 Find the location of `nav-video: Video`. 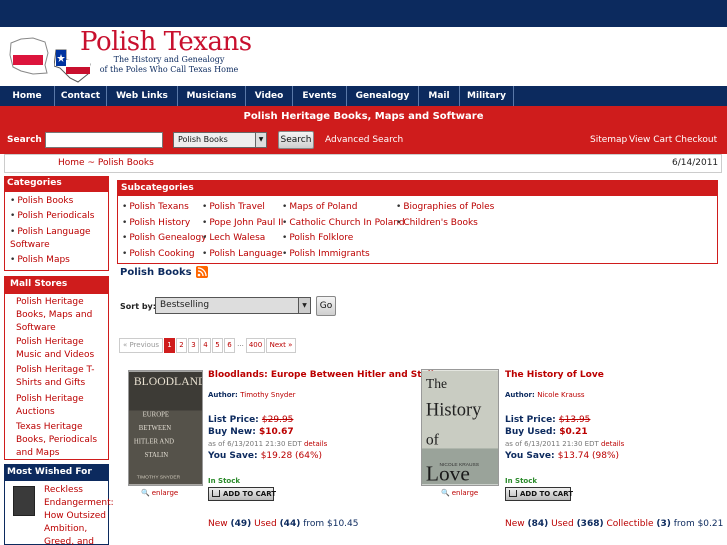

nav-video: Video is located at coordinates (269, 96).